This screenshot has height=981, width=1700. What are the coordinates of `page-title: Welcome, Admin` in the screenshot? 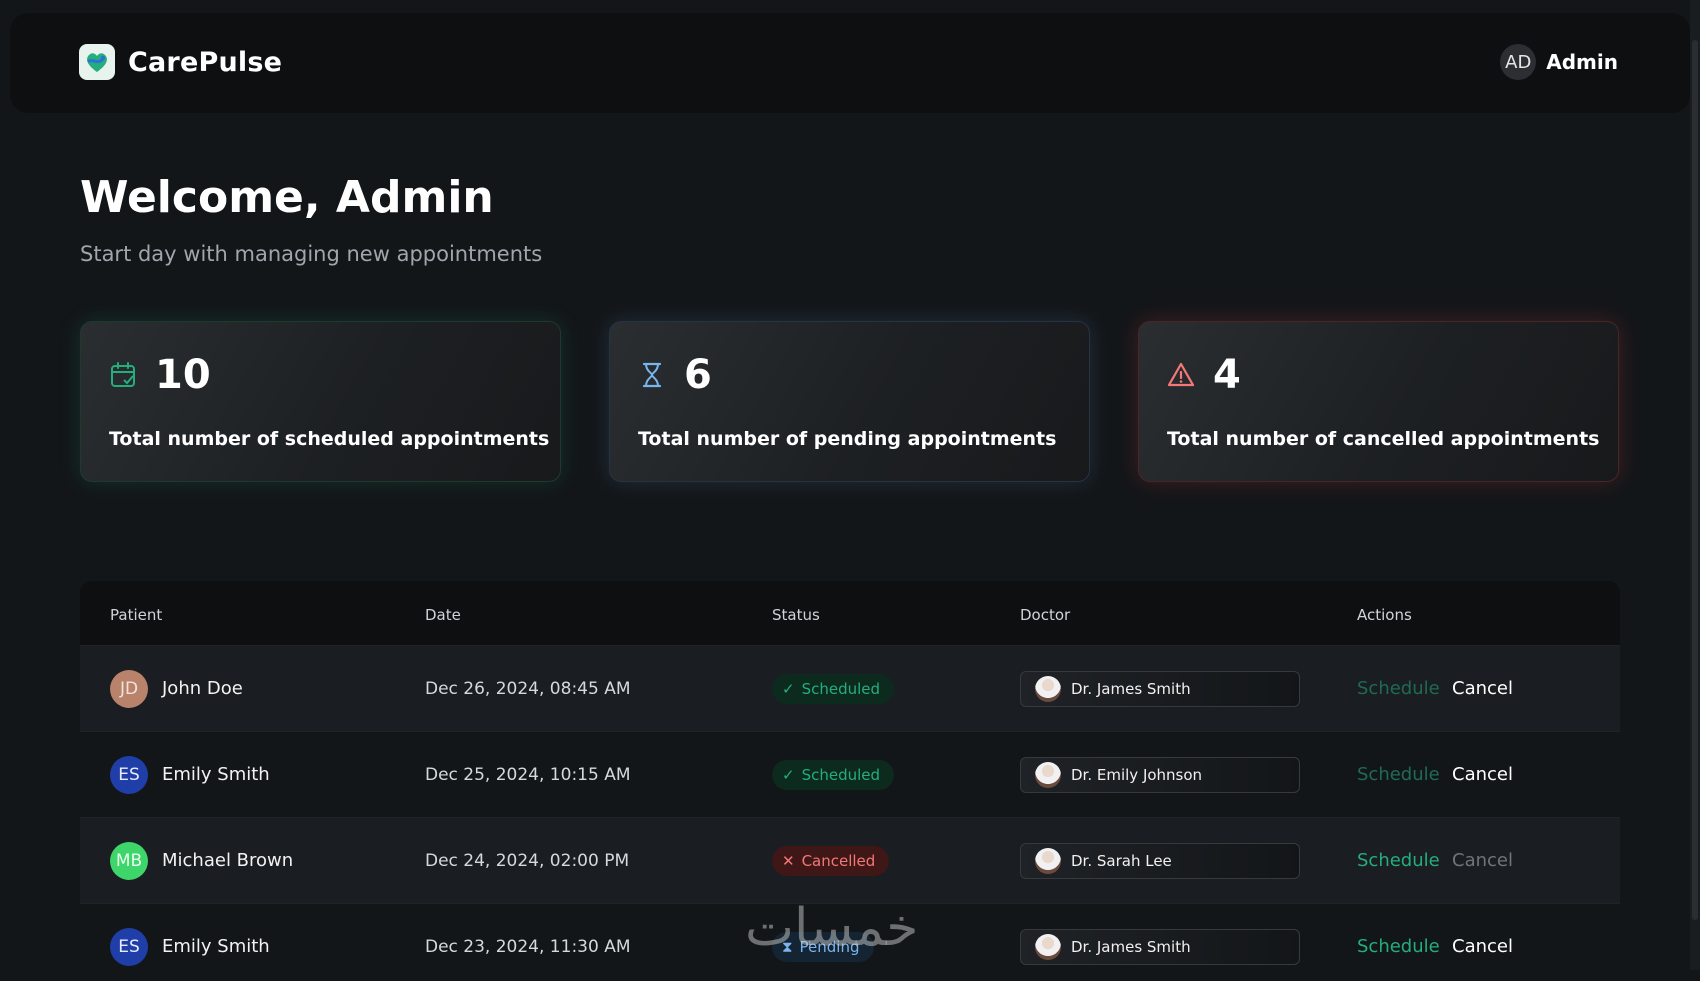 It's located at (287, 197).